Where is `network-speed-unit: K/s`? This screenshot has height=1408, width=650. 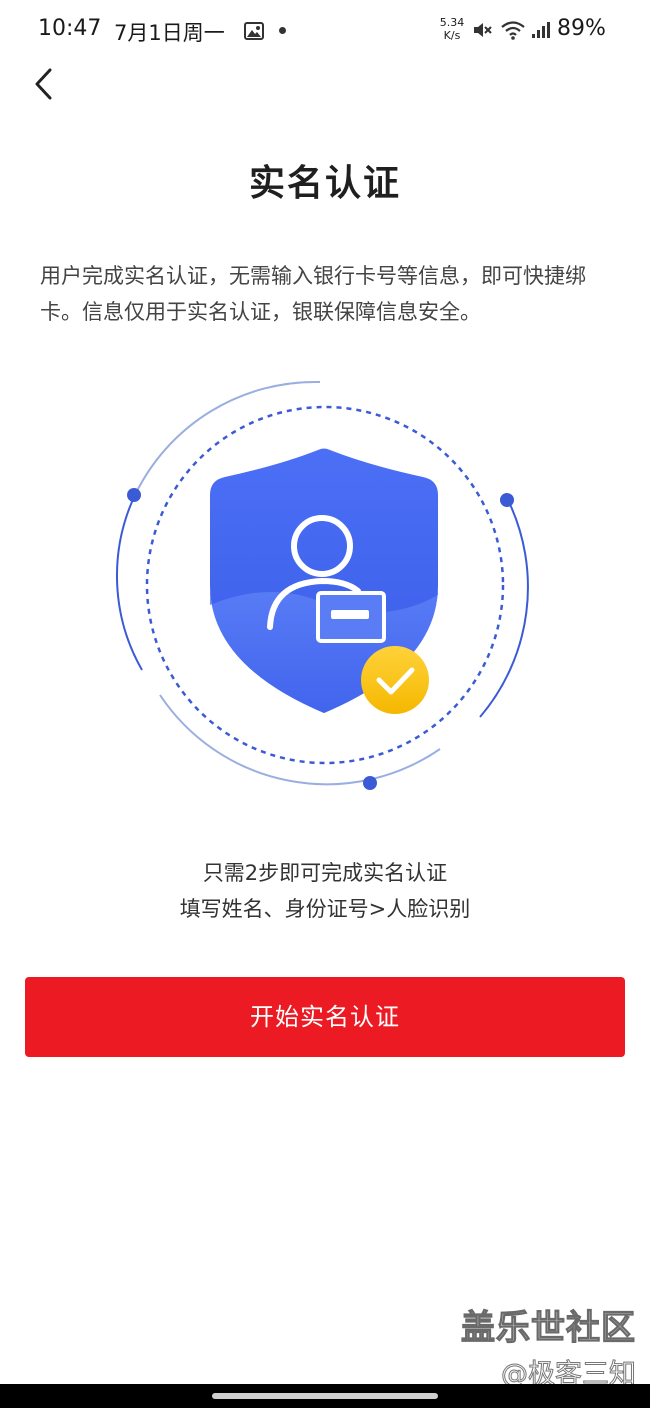
network-speed-unit: K/s is located at coordinates (452, 35).